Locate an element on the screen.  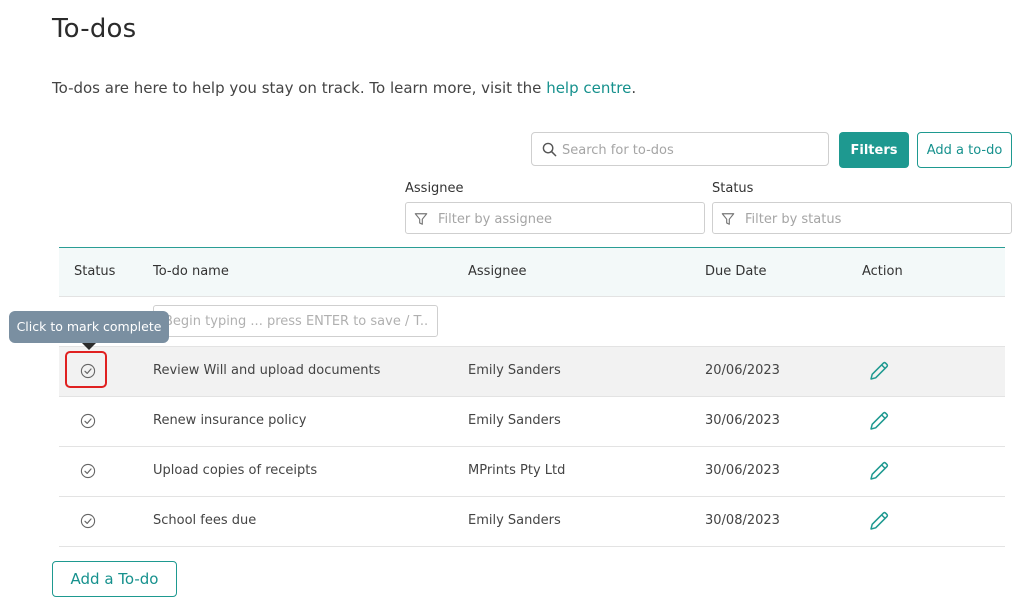
status-filter is located at coordinates (862, 218).